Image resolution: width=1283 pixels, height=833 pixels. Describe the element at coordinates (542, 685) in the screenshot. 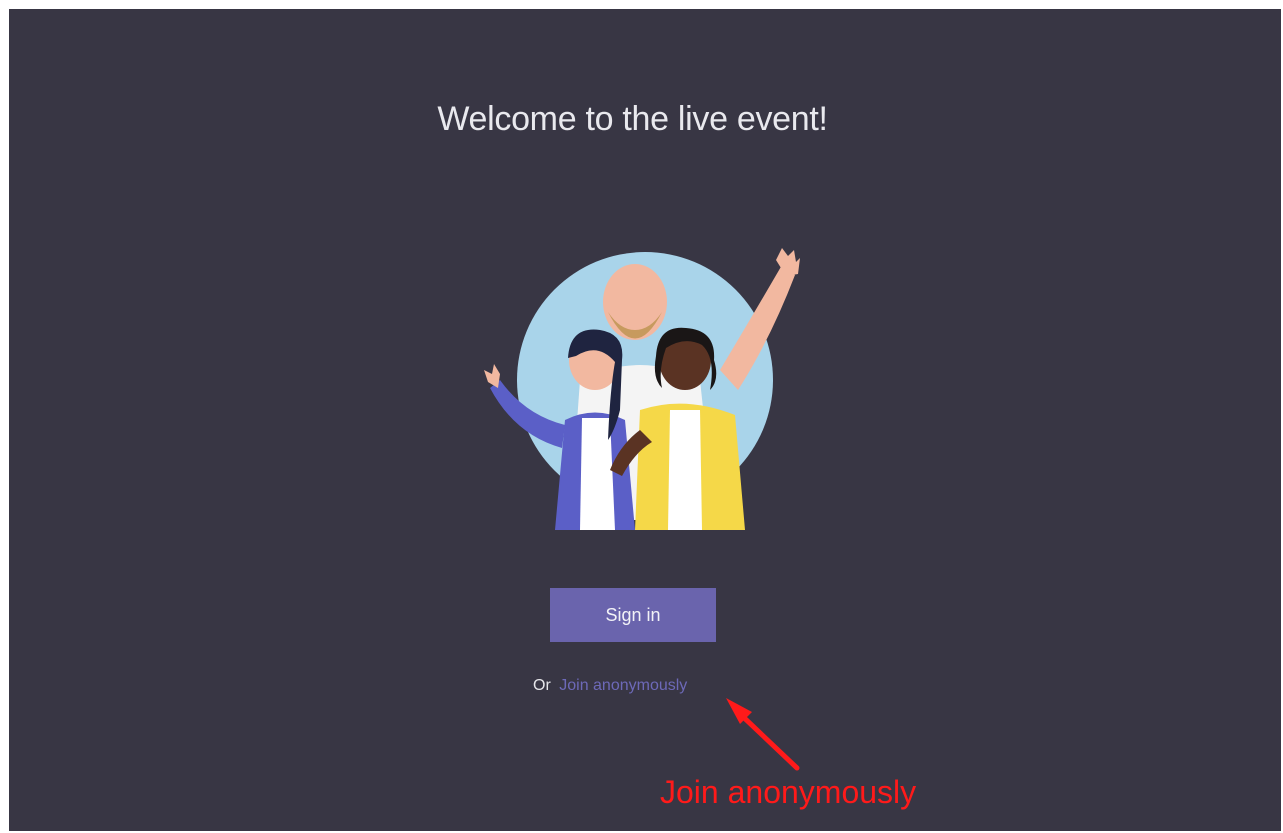

I see `or-label: Or` at that location.